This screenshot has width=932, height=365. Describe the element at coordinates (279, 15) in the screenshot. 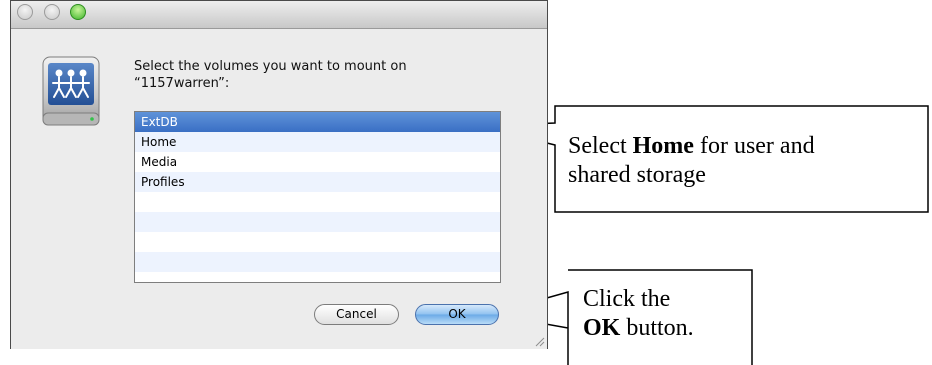

I see `title-bar` at that location.